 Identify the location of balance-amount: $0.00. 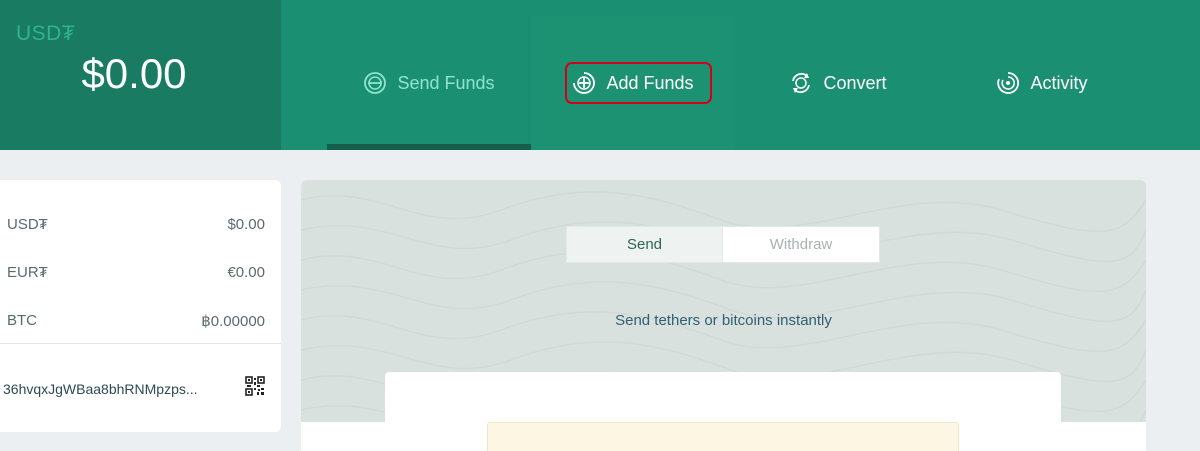
(134, 73).